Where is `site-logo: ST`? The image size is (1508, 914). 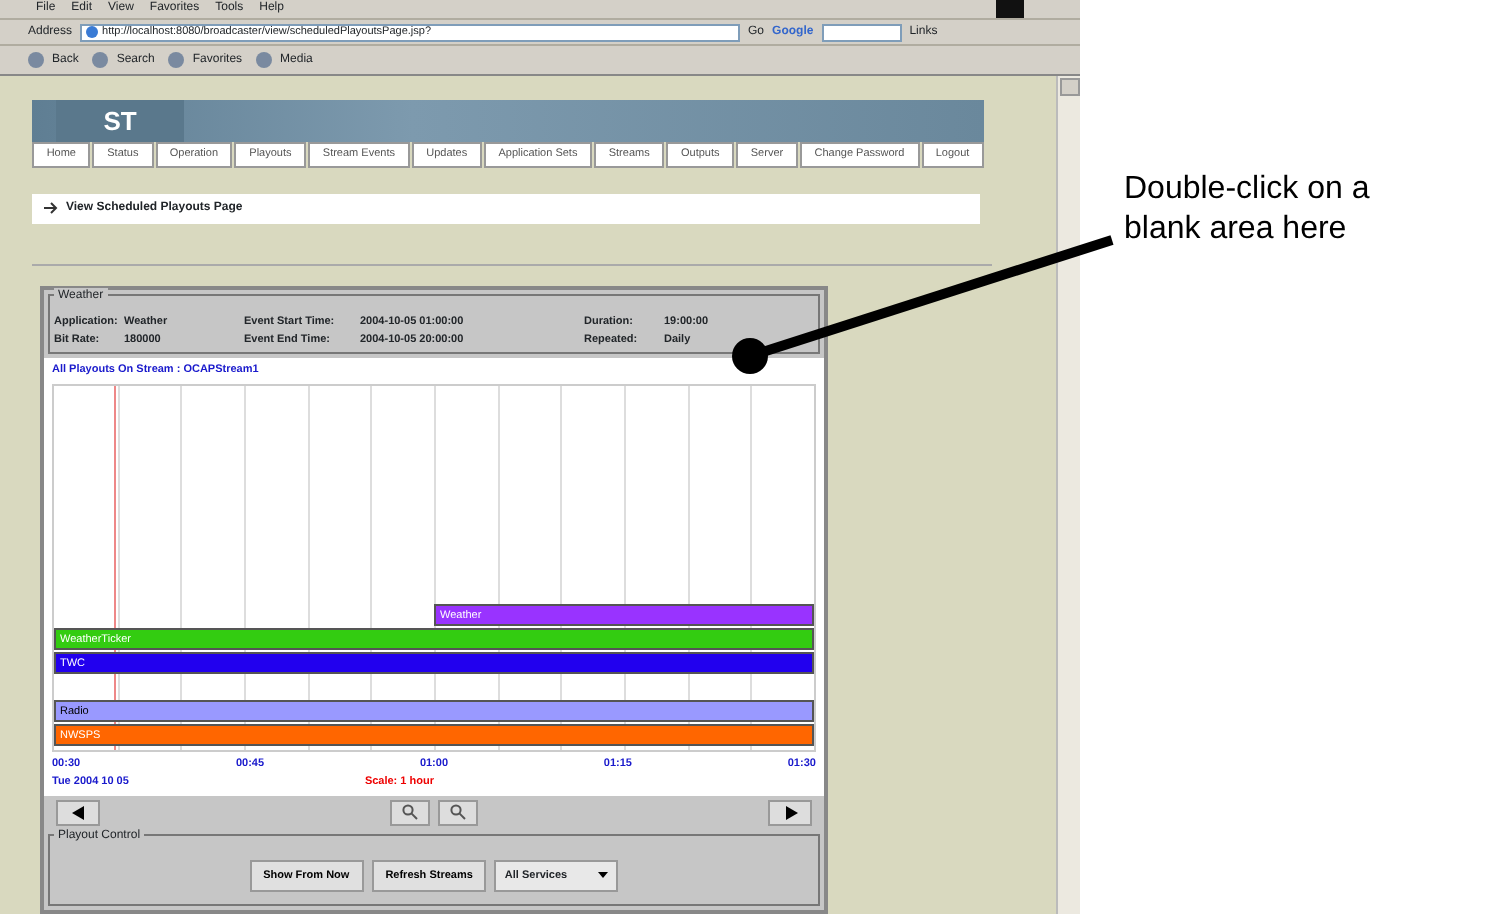
site-logo: ST is located at coordinates (120, 121).